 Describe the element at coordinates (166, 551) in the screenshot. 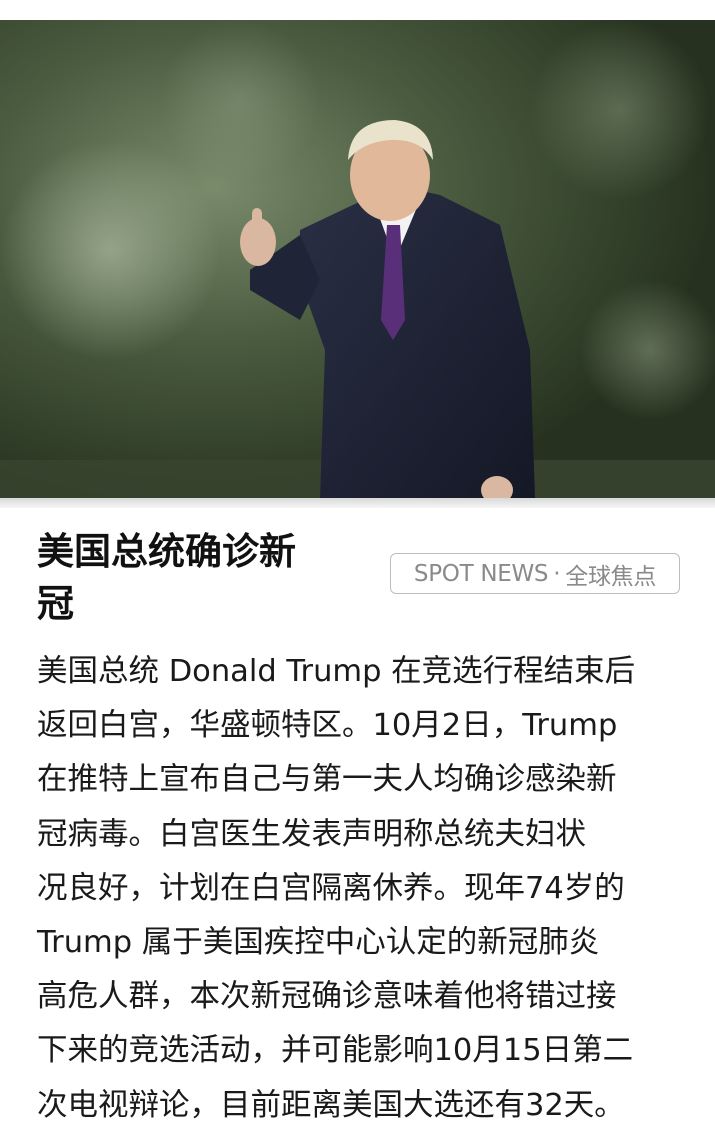

I see `headline-line-1: 美国总统确诊新` at that location.